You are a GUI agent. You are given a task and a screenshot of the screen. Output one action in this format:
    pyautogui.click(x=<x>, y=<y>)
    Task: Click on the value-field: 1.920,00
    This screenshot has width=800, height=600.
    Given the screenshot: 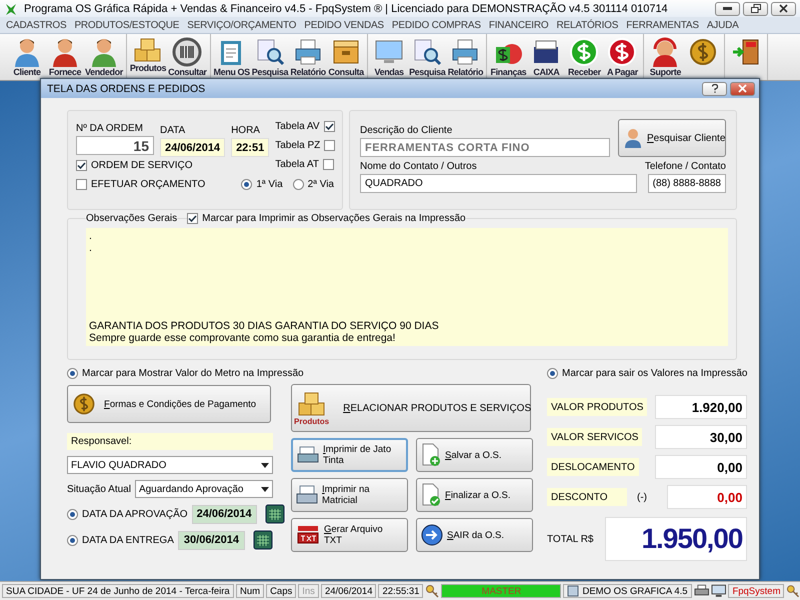 What is the action you would take?
    pyautogui.click(x=701, y=407)
    